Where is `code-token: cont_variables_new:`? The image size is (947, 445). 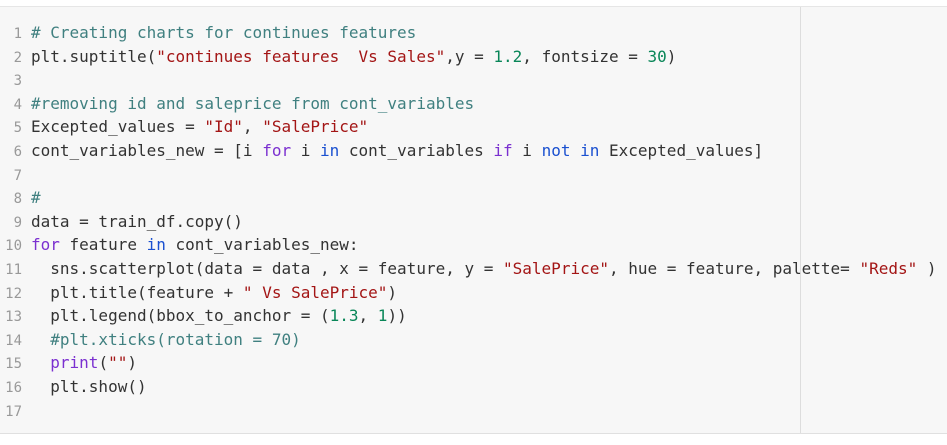
code-token: cont_variables_new: is located at coordinates (262, 245).